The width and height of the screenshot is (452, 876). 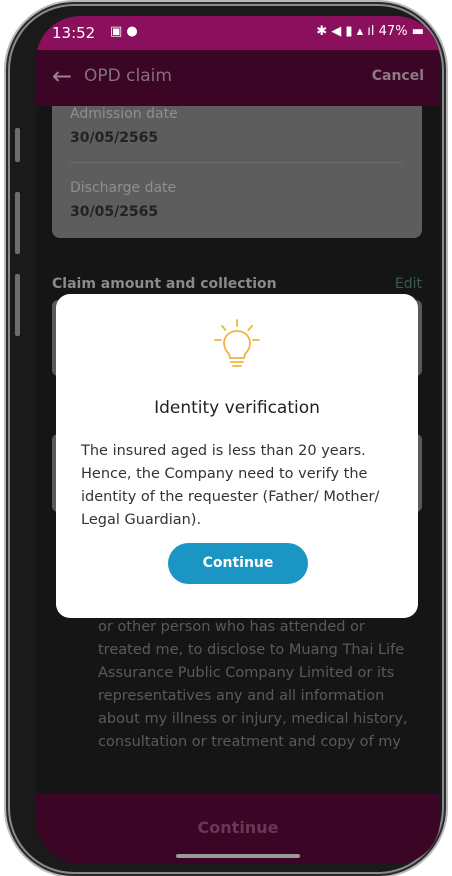 I want to click on lightbulb-icon, so click(x=237, y=343).